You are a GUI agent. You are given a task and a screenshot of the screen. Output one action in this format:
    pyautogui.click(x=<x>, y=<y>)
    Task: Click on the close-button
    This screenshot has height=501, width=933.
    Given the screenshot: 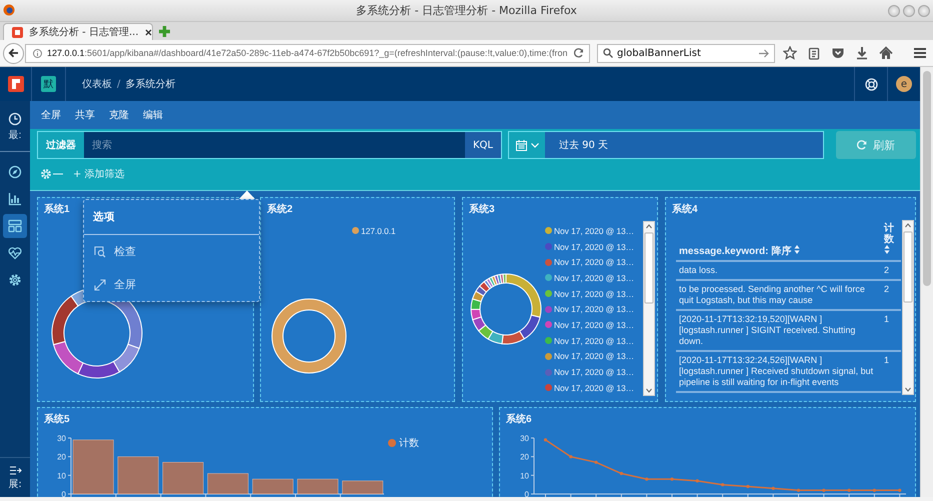 What is the action you would take?
    pyautogui.click(x=924, y=10)
    